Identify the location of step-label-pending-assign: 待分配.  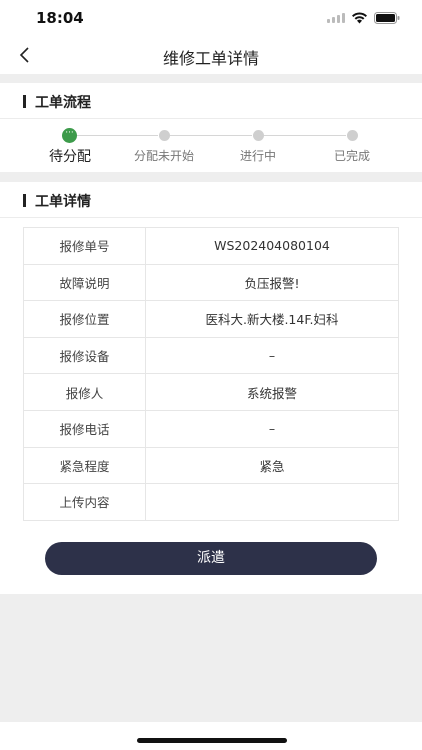
(70, 157).